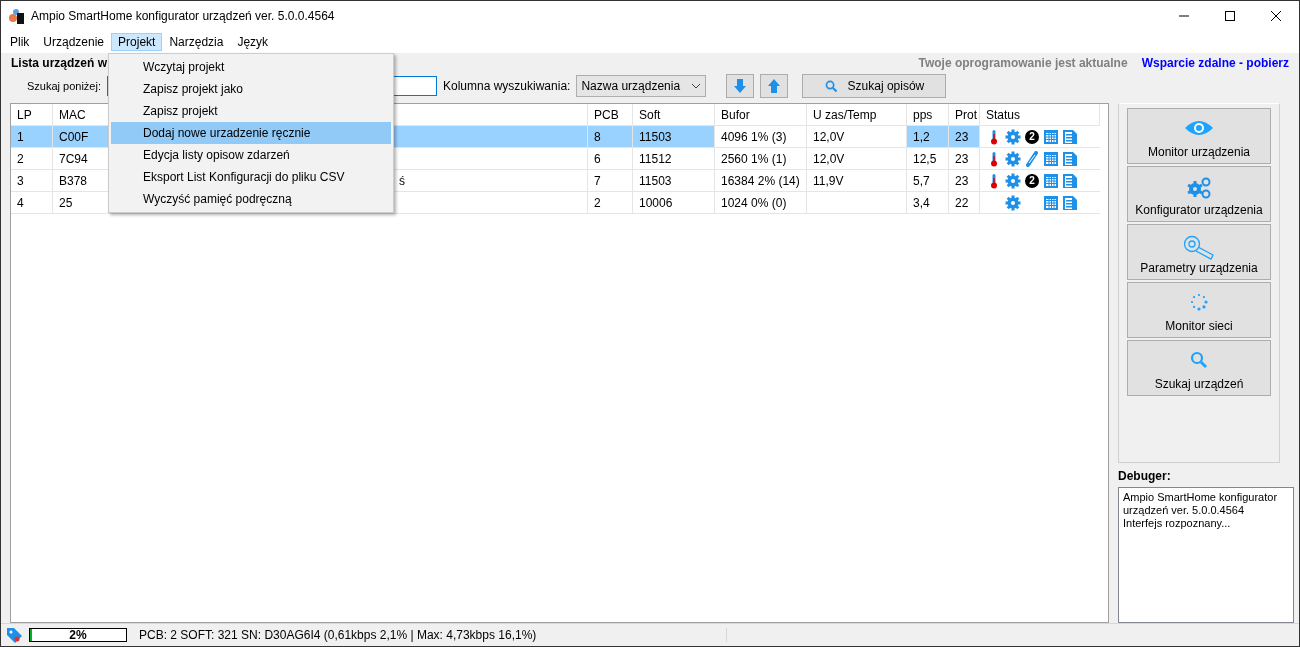 The height and width of the screenshot is (647, 1300). I want to click on list-title: Lista urządzeń w, so click(59, 63).